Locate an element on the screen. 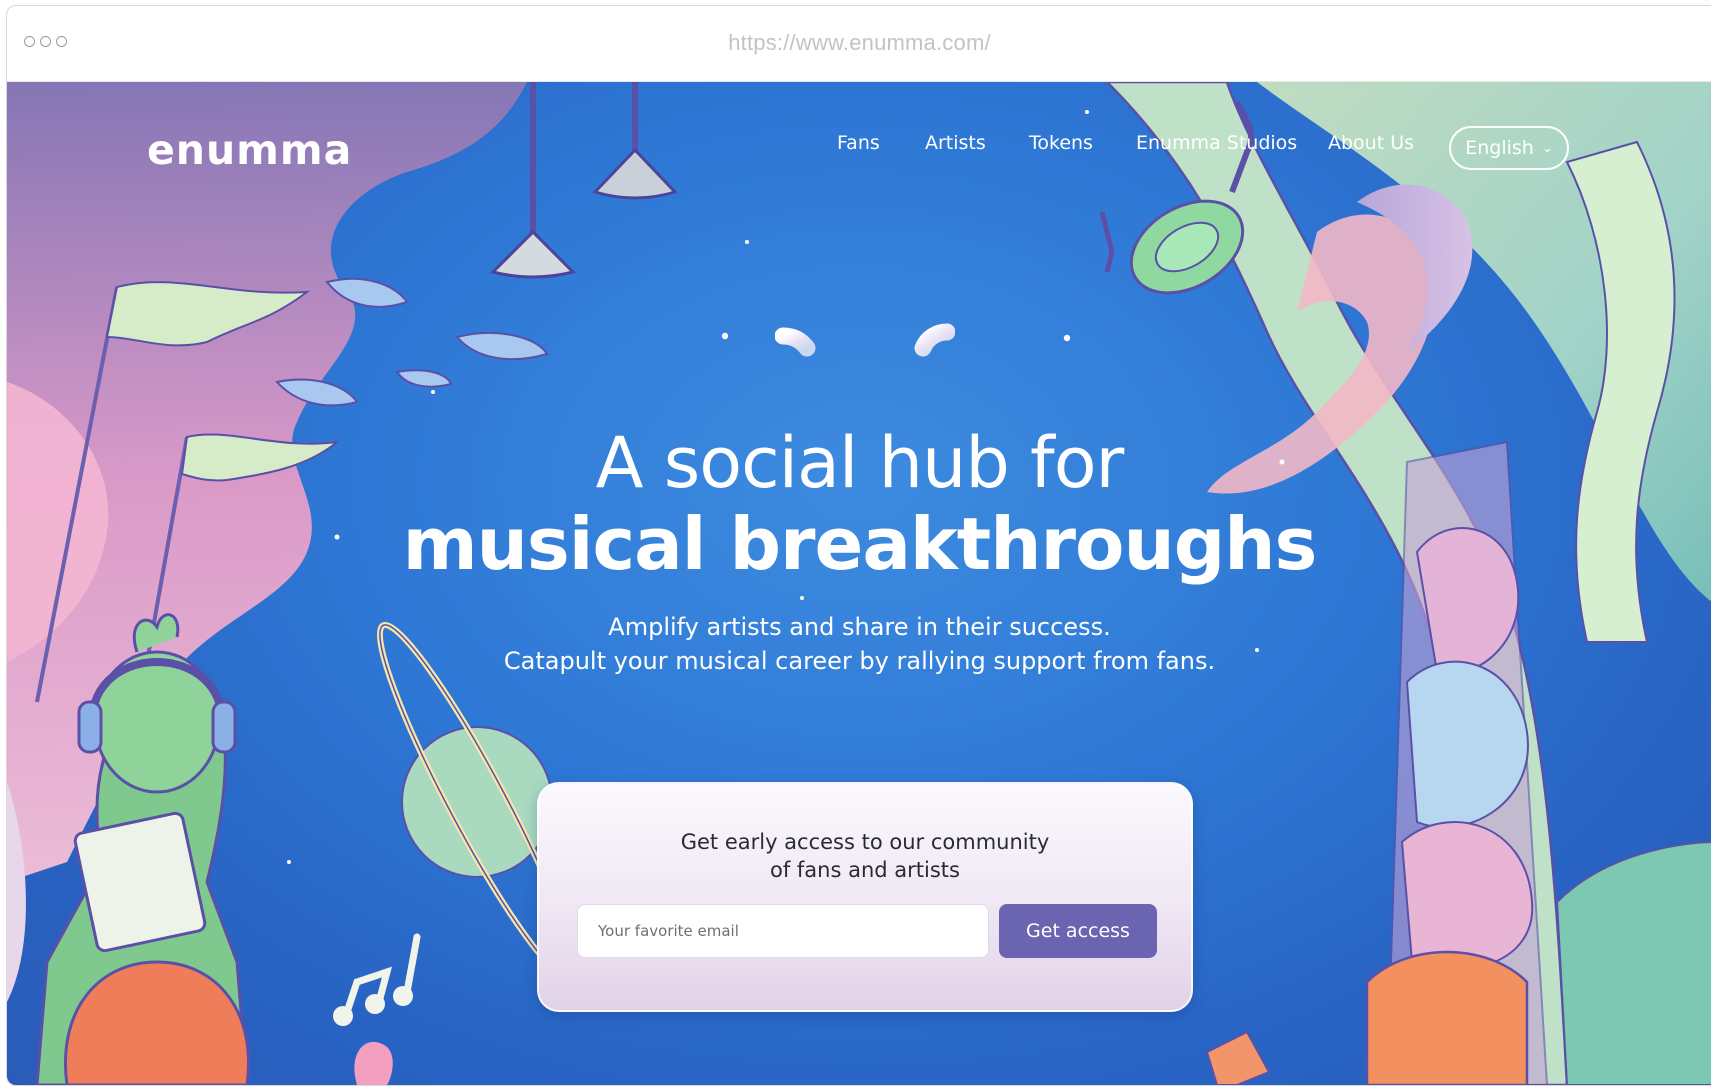 This screenshot has height=1086, width=1711. language-label: English is located at coordinates (1499, 148).